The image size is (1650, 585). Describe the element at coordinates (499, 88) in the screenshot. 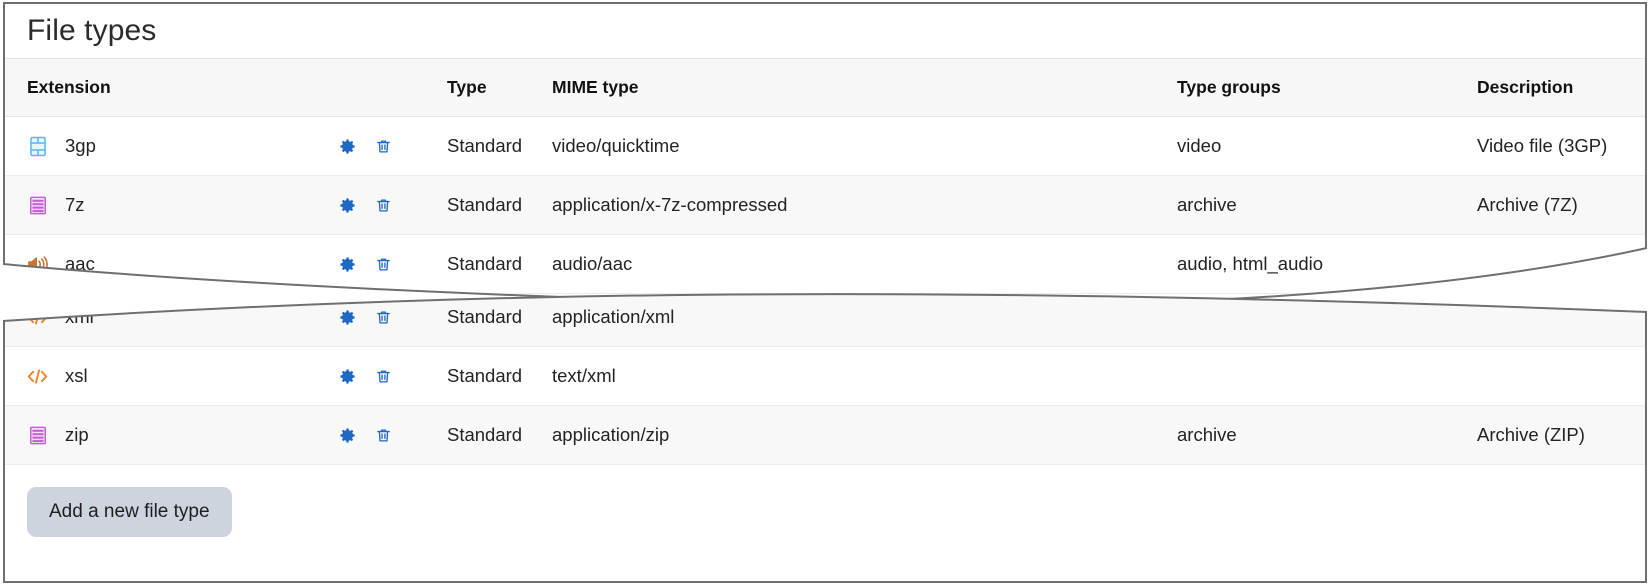

I see `column-header-type: Type` at that location.